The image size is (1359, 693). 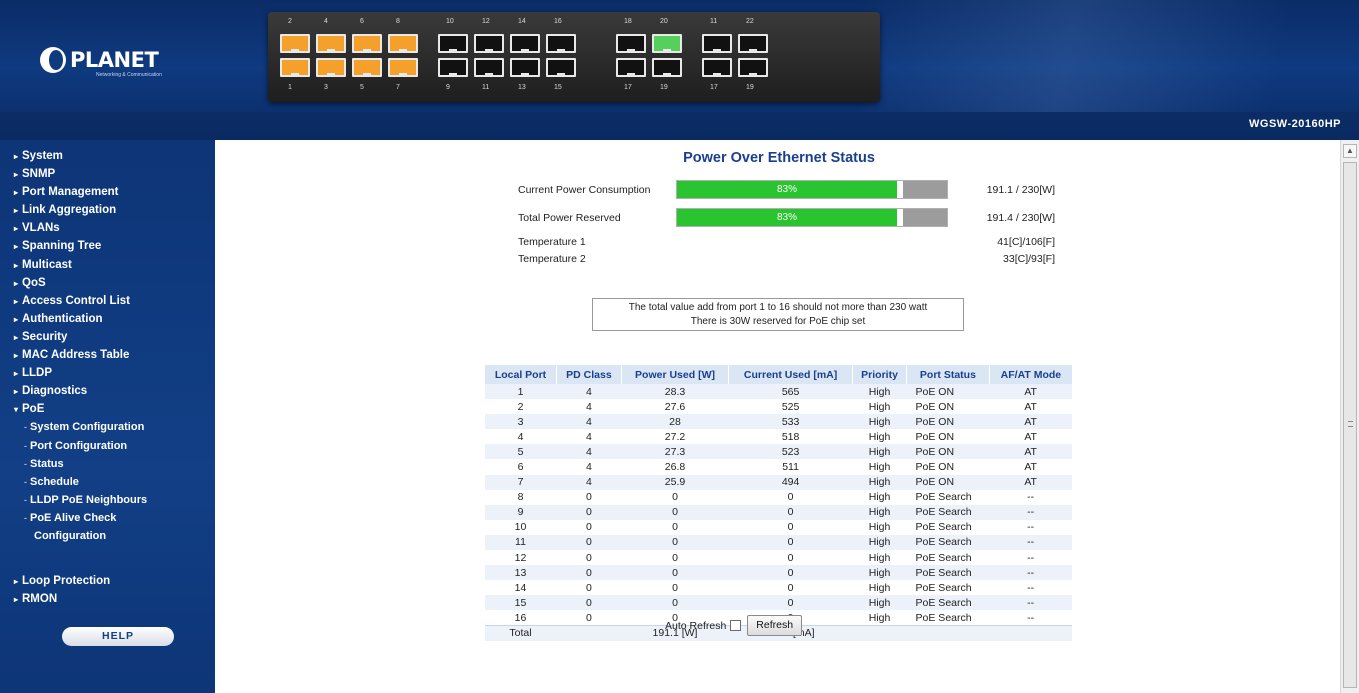 I want to click on sidebar-subitem-lldp-poe-neighbours: - LLDP PoE Neighbours, so click(x=107, y=500).